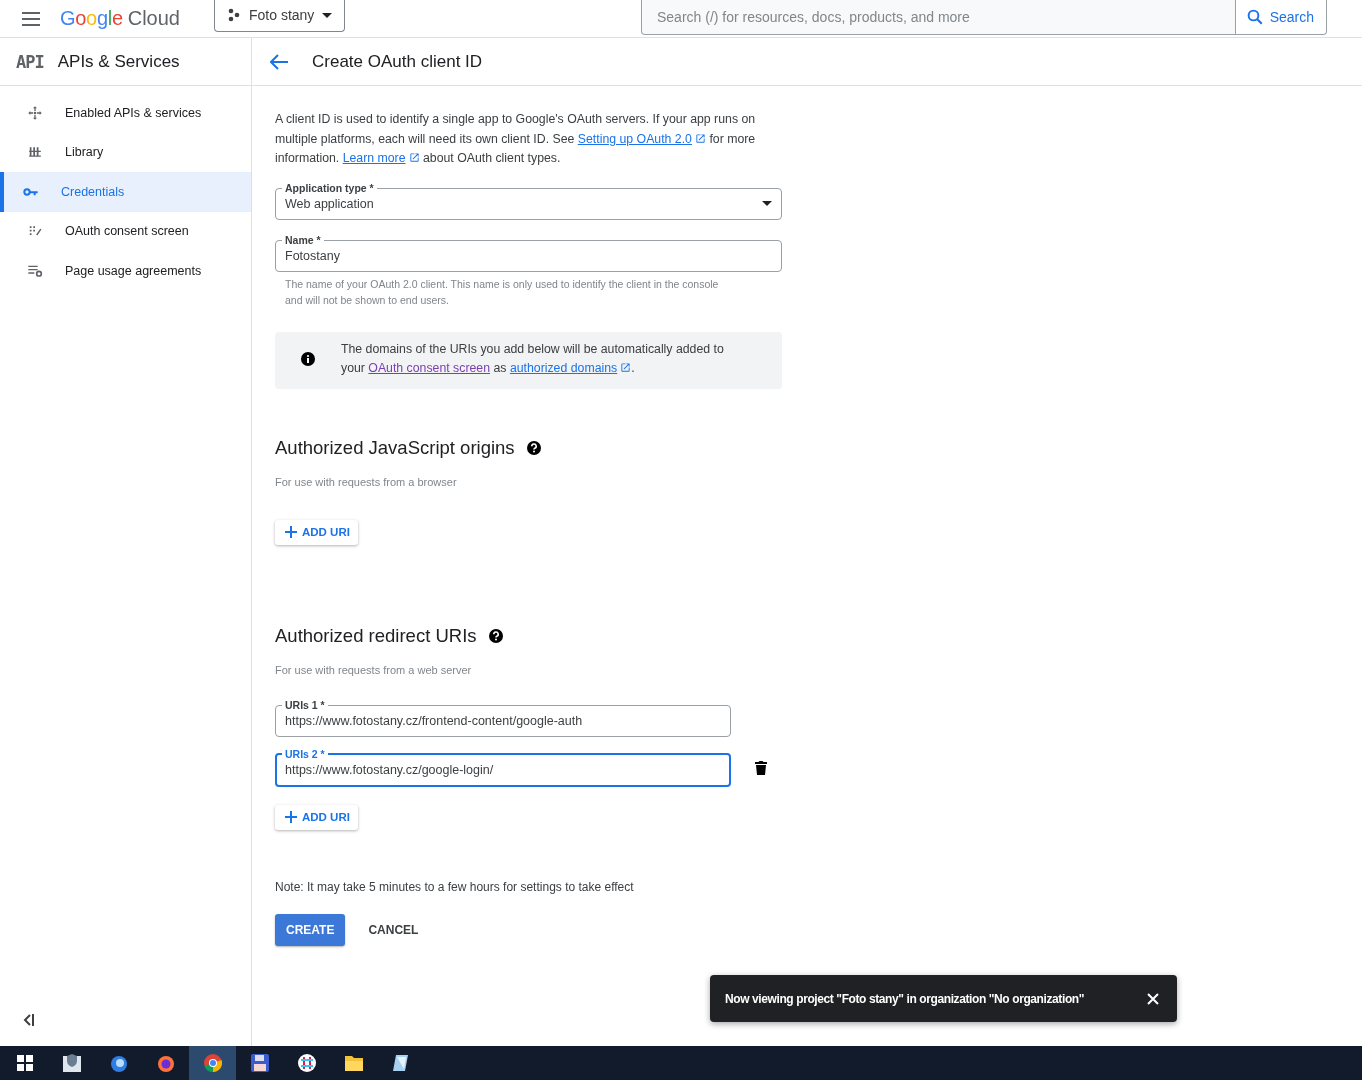  Describe the element at coordinates (366, 481) in the screenshot. I see `section-subtitle: For use with requests from a browser` at that location.